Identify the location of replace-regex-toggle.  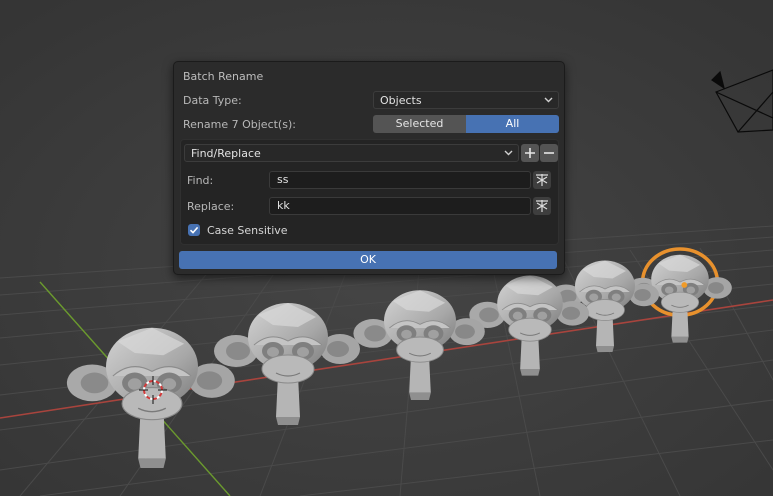
(542, 206).